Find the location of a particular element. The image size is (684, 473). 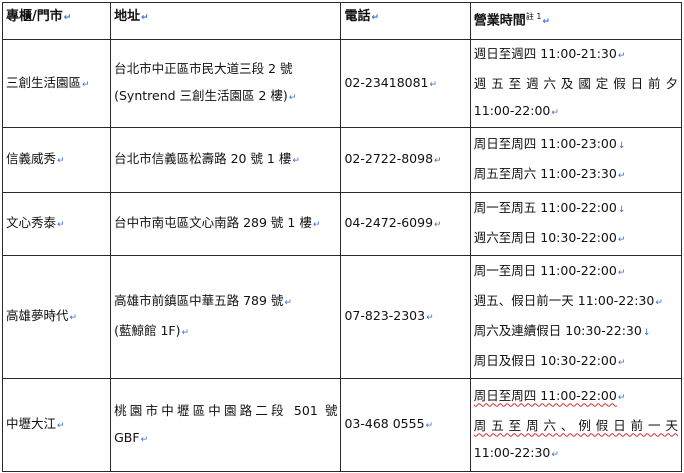

store-name: 三創生活園區↵ is located at coordinates (56, 83).